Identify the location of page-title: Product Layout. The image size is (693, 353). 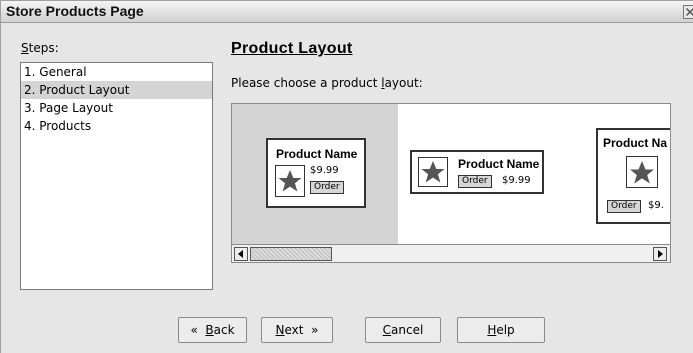
(292, 48).